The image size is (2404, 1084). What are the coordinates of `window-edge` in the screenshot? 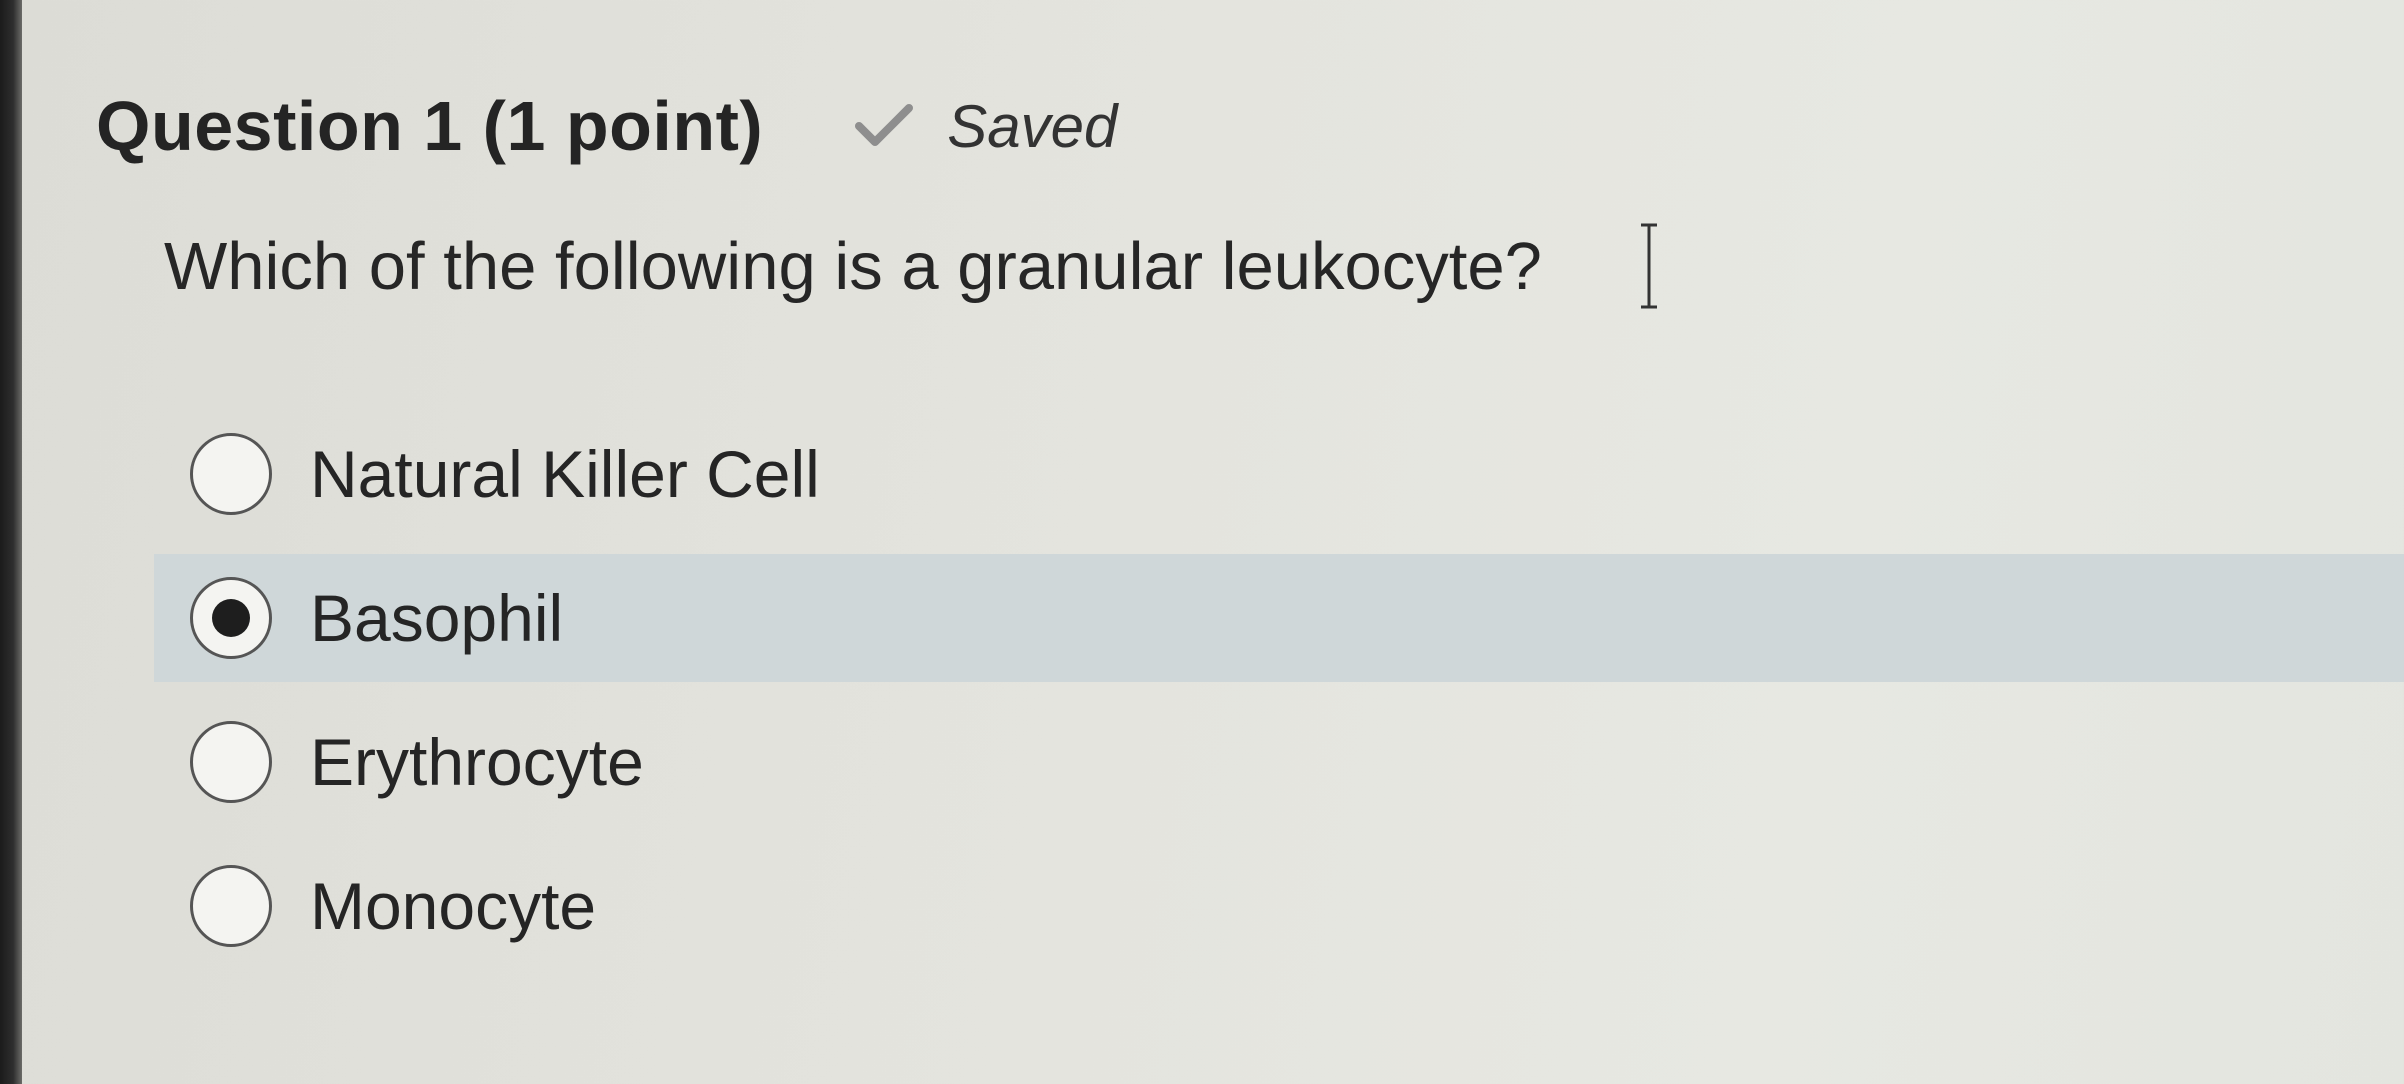 It's located at (11, 542).